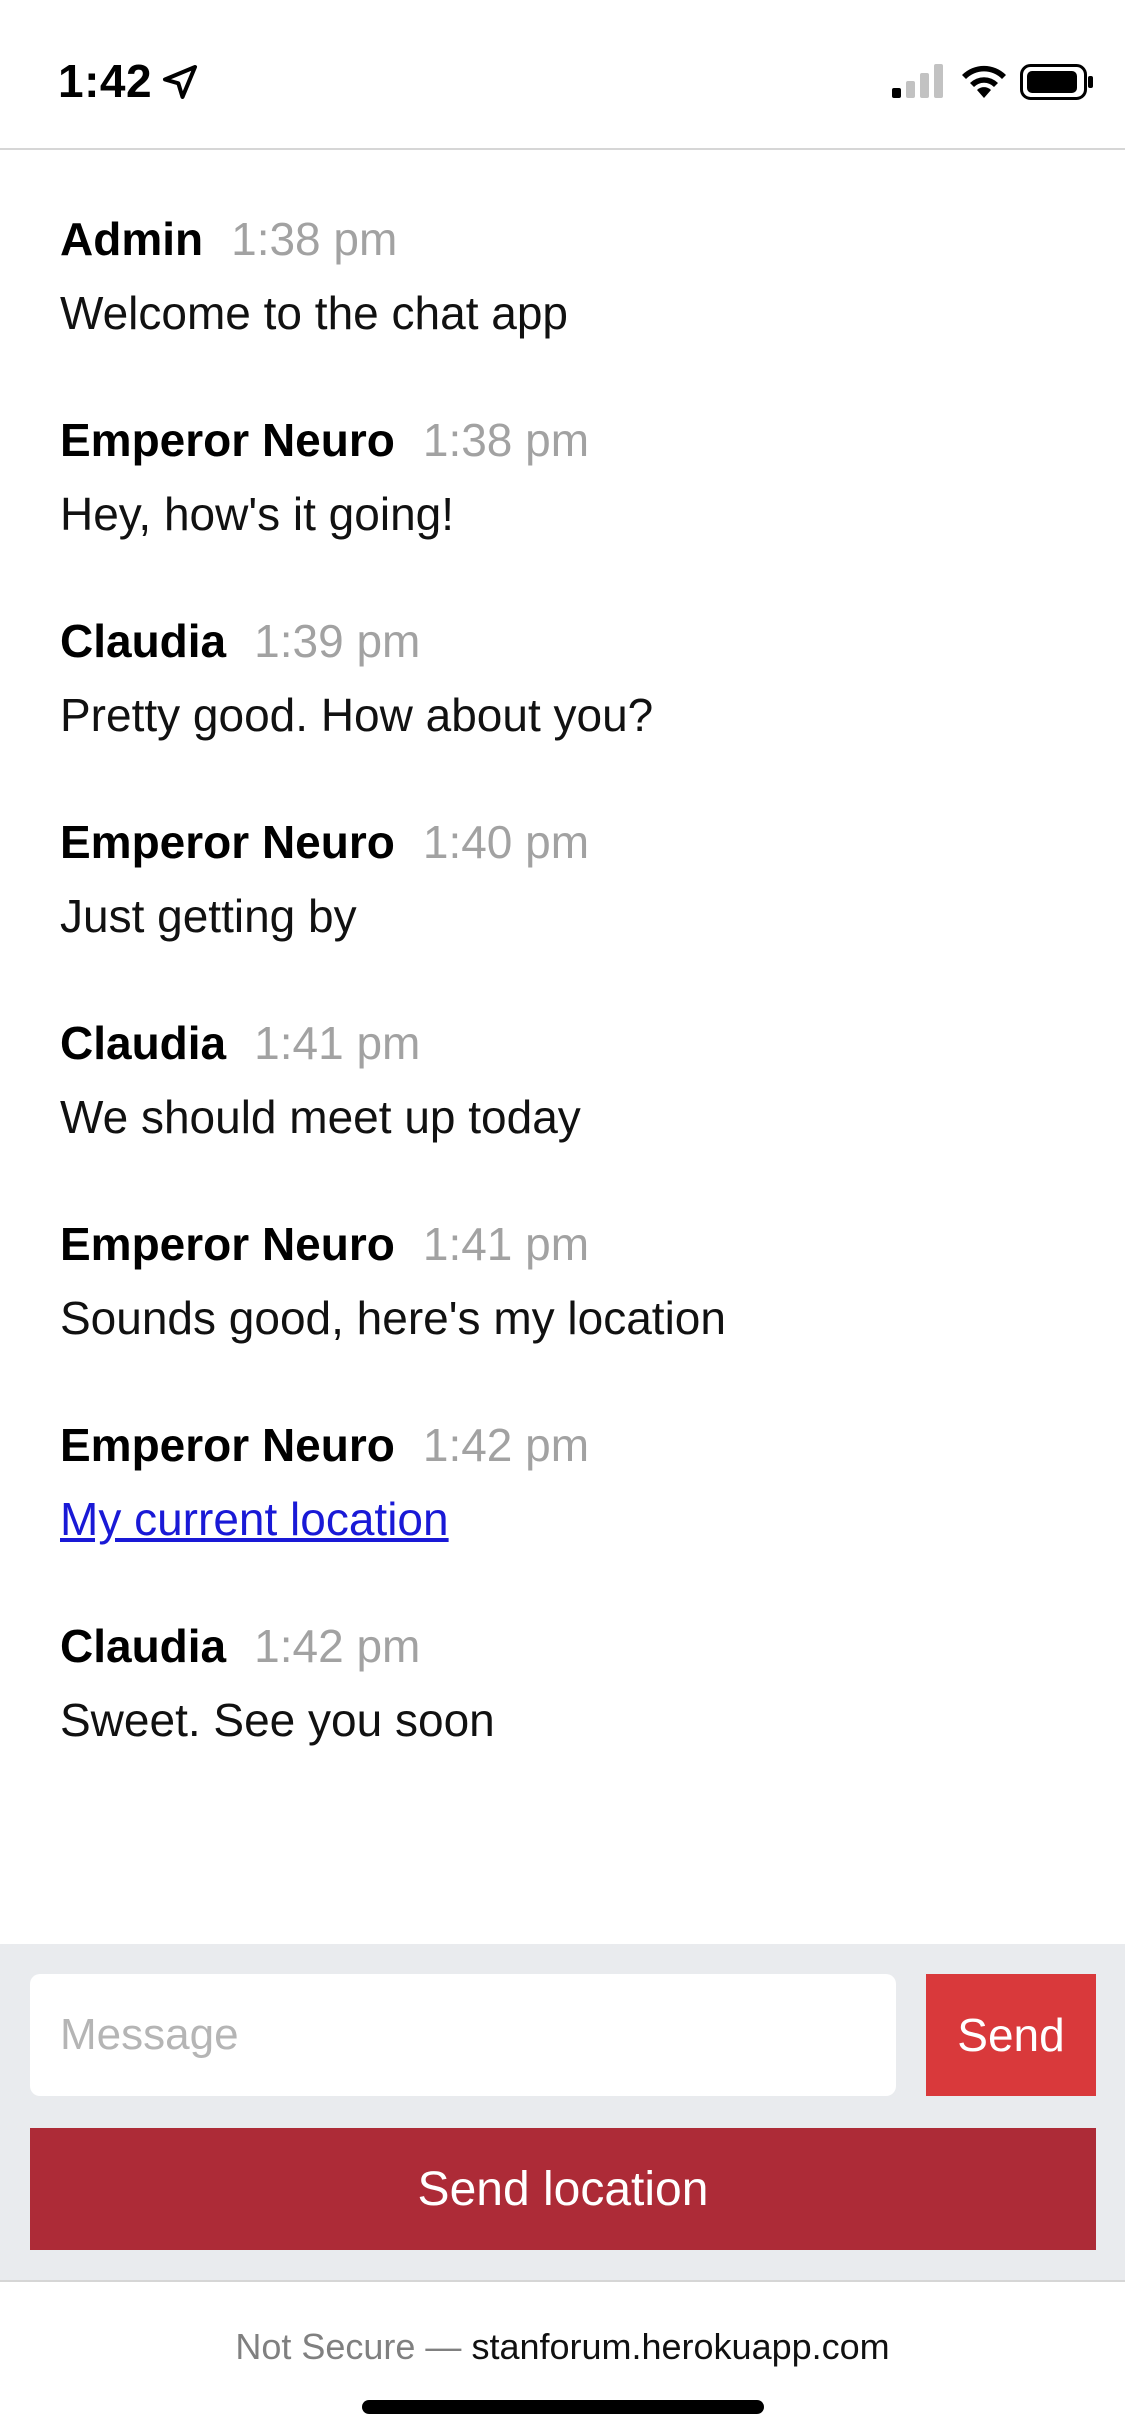 This screenshot has height=2436, width=1125. Describe the element at coordinates (562, 2112) in the screenshot. I see `compose-area: Send Send location` at that location.